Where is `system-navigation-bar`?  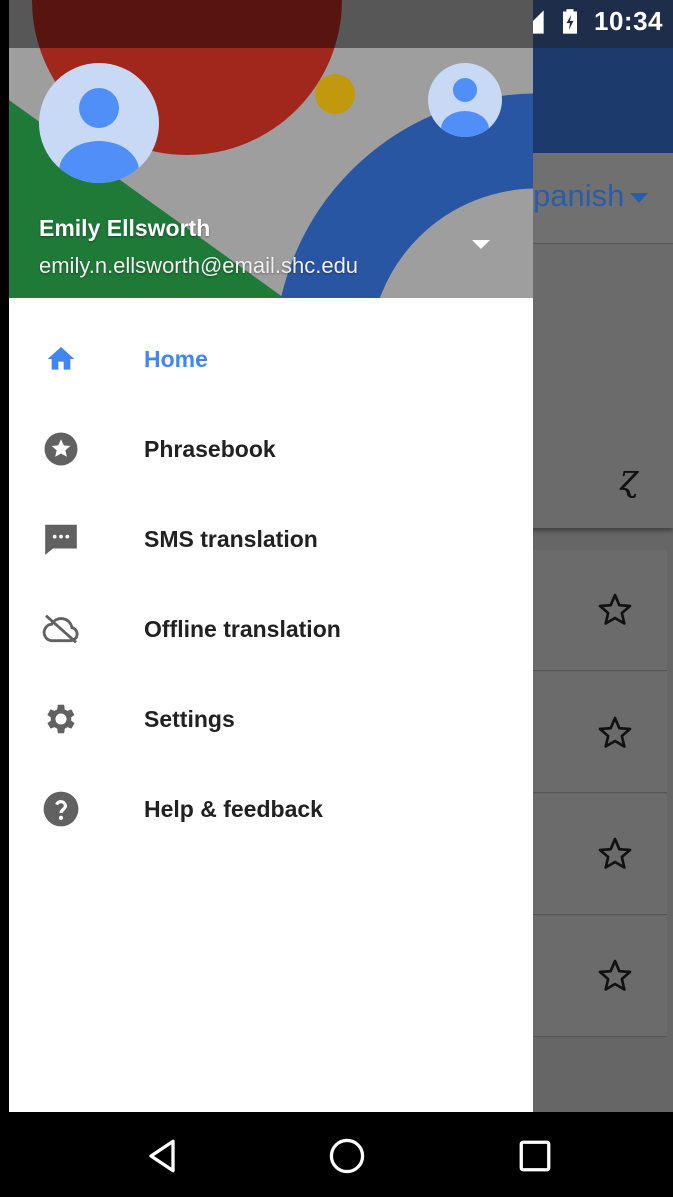
system-navigation-bar is located at coordinates (341, 1154).